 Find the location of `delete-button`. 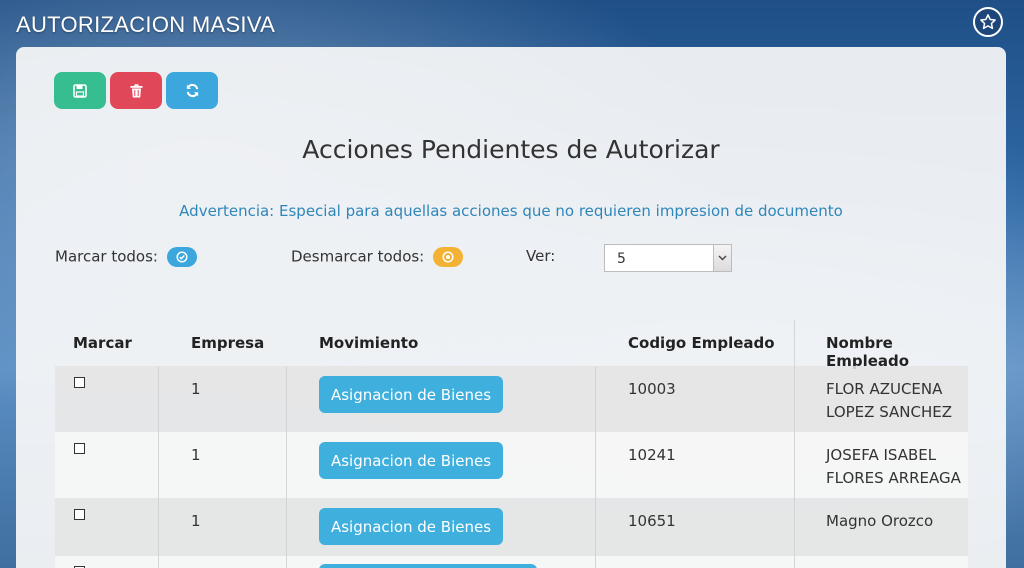

delete-button is located at coordinates (136, 90).